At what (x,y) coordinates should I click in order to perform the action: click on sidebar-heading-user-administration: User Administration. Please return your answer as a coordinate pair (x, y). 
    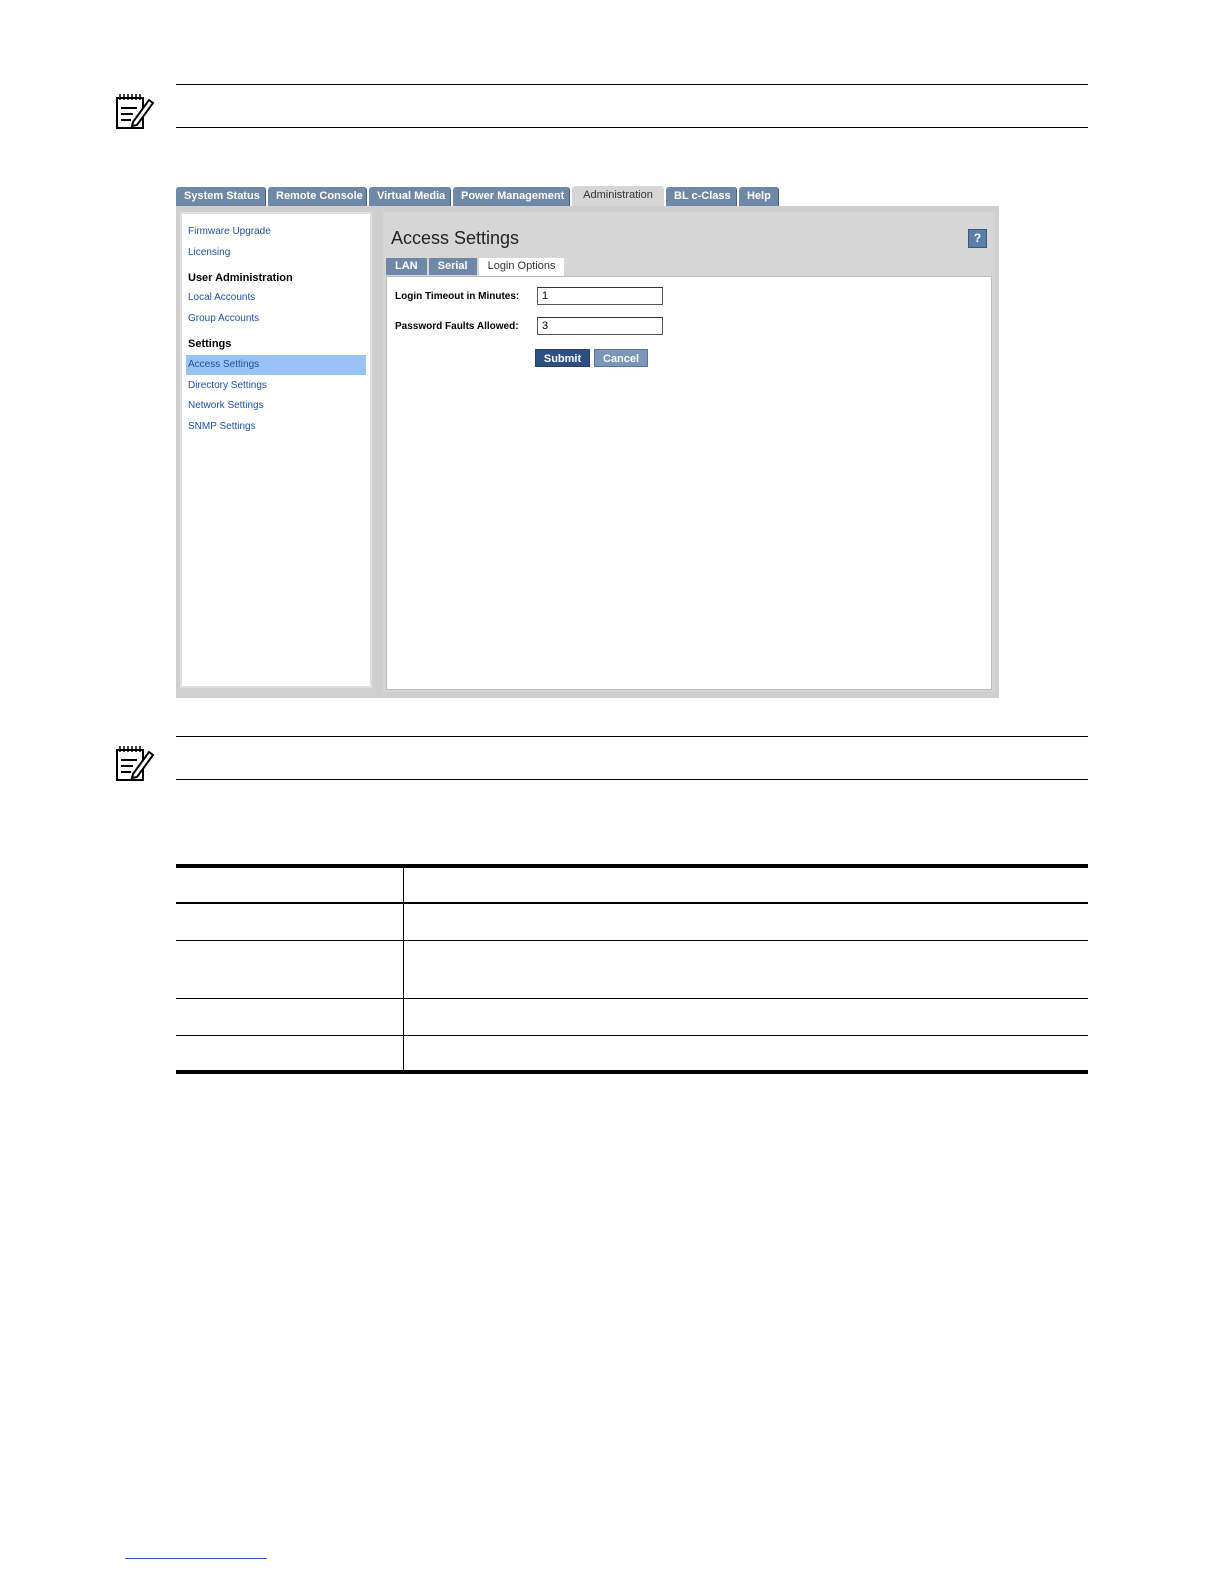
    Looking at the image, I should click on (240, 278).